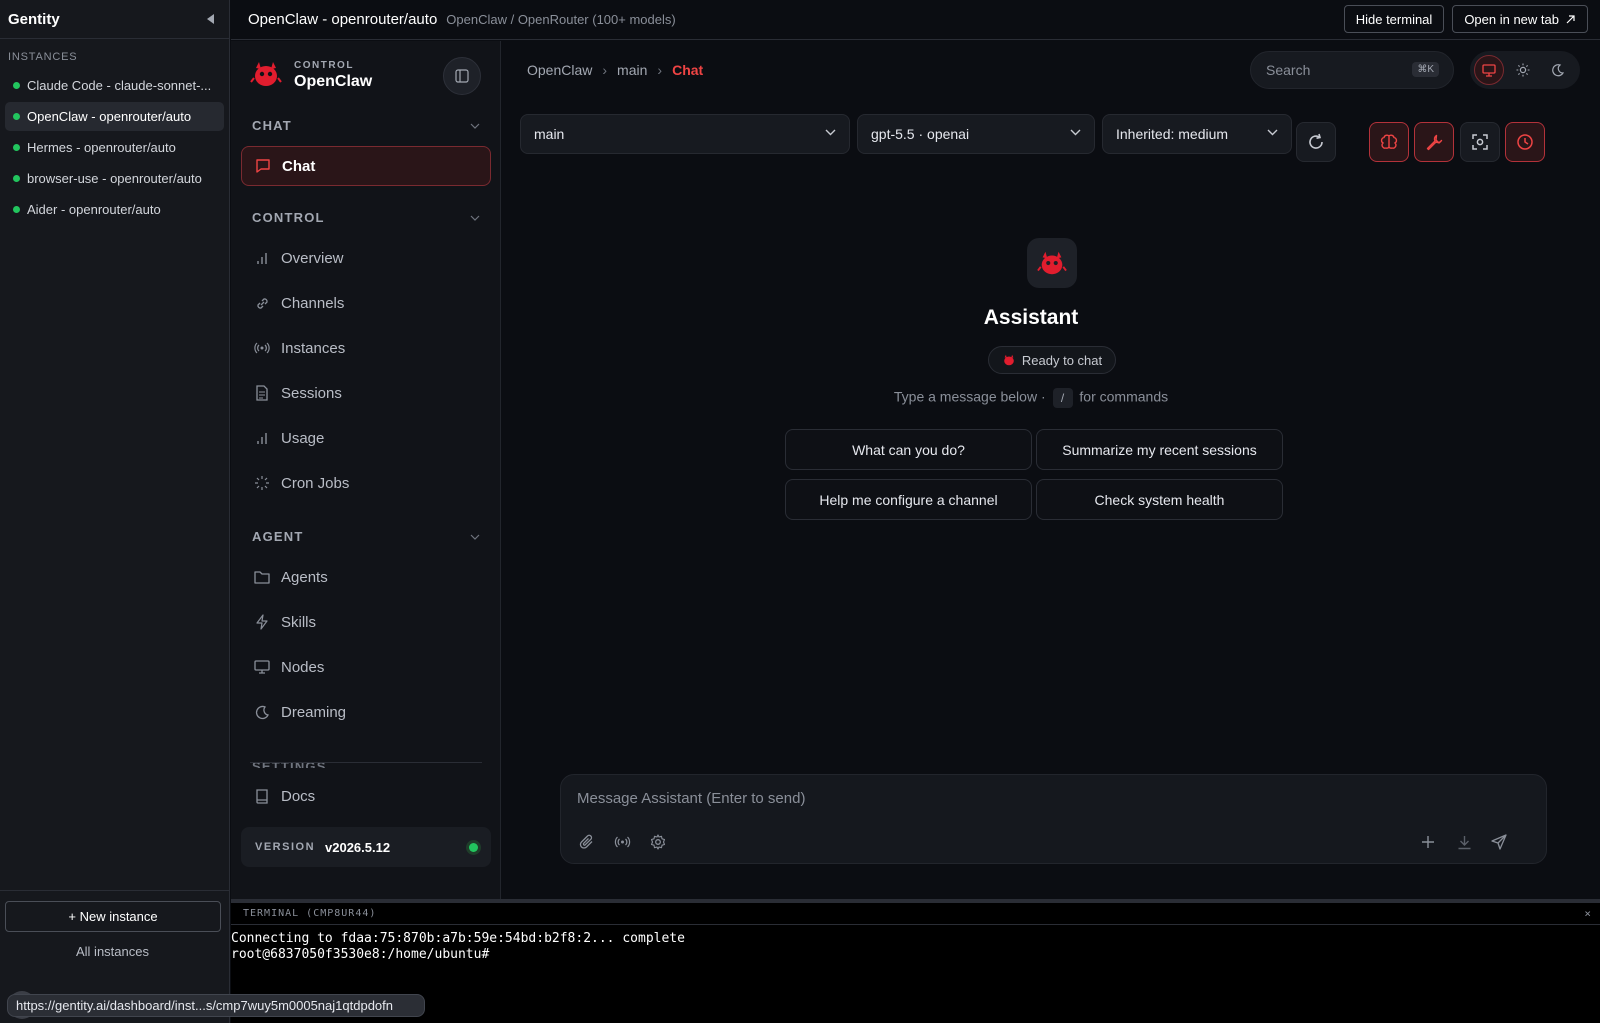 This screenshot has width=1600, height=1023. What do you see at coordinates (288, 217) in the screenshot?
I see `control-group-label: CONTROL` at bounding box center [288, 217].